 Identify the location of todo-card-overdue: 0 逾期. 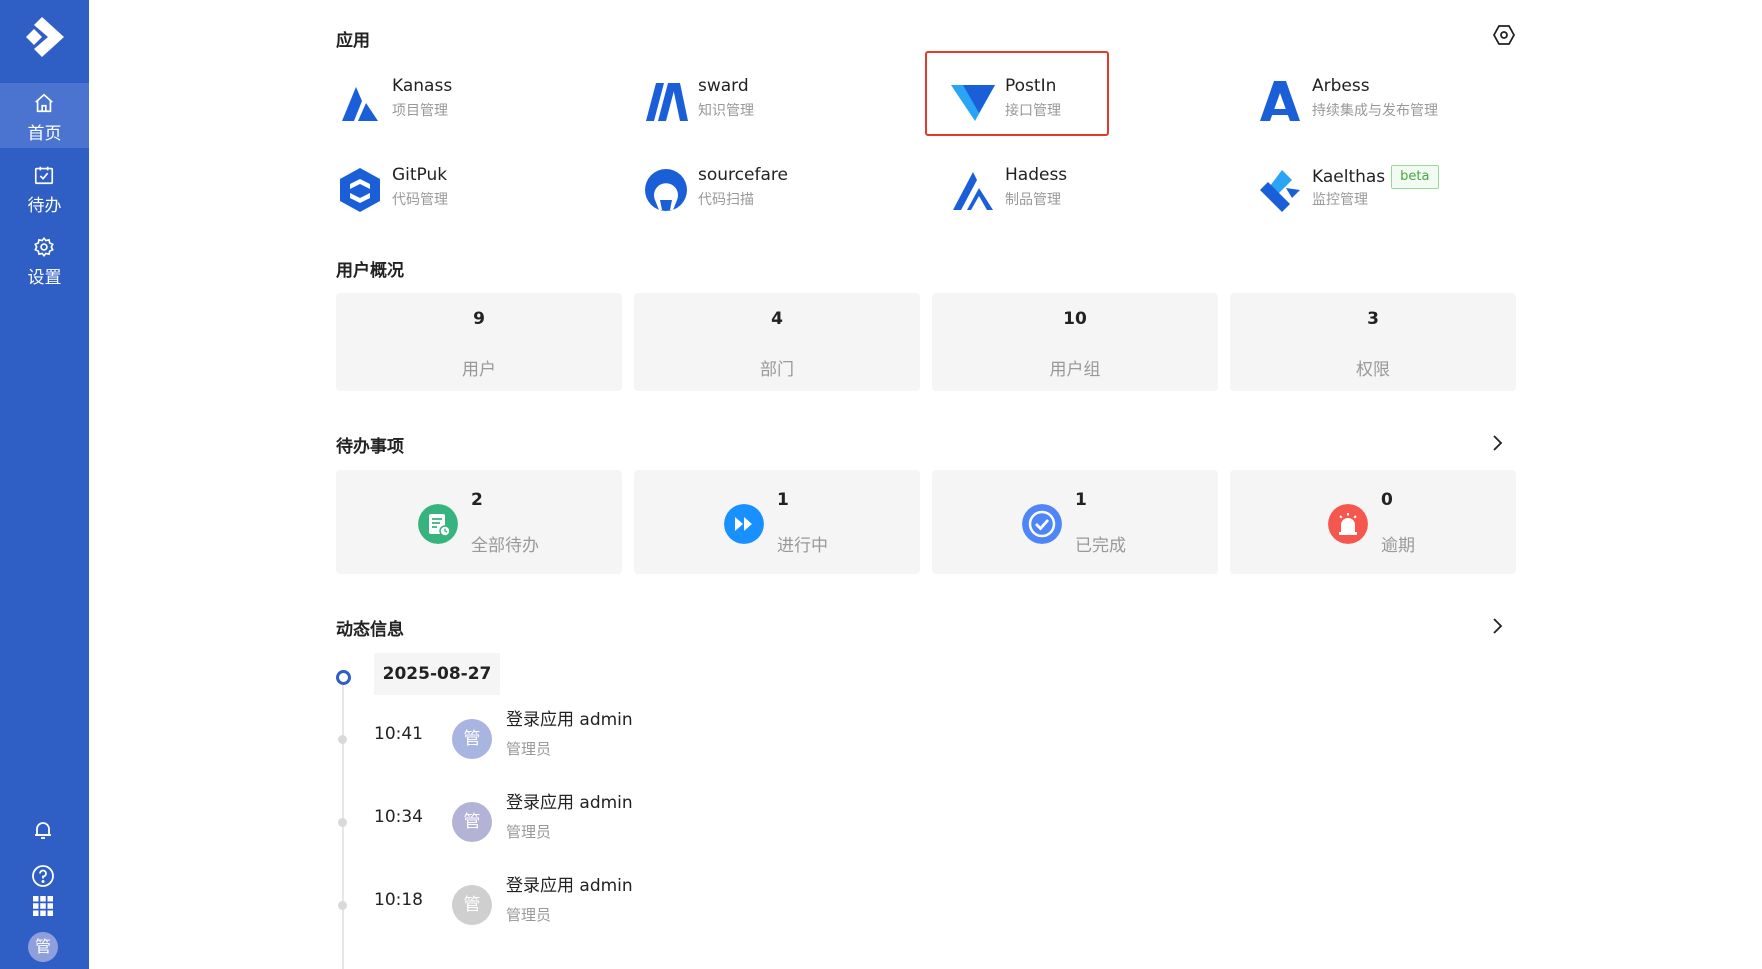
(1373, 522).